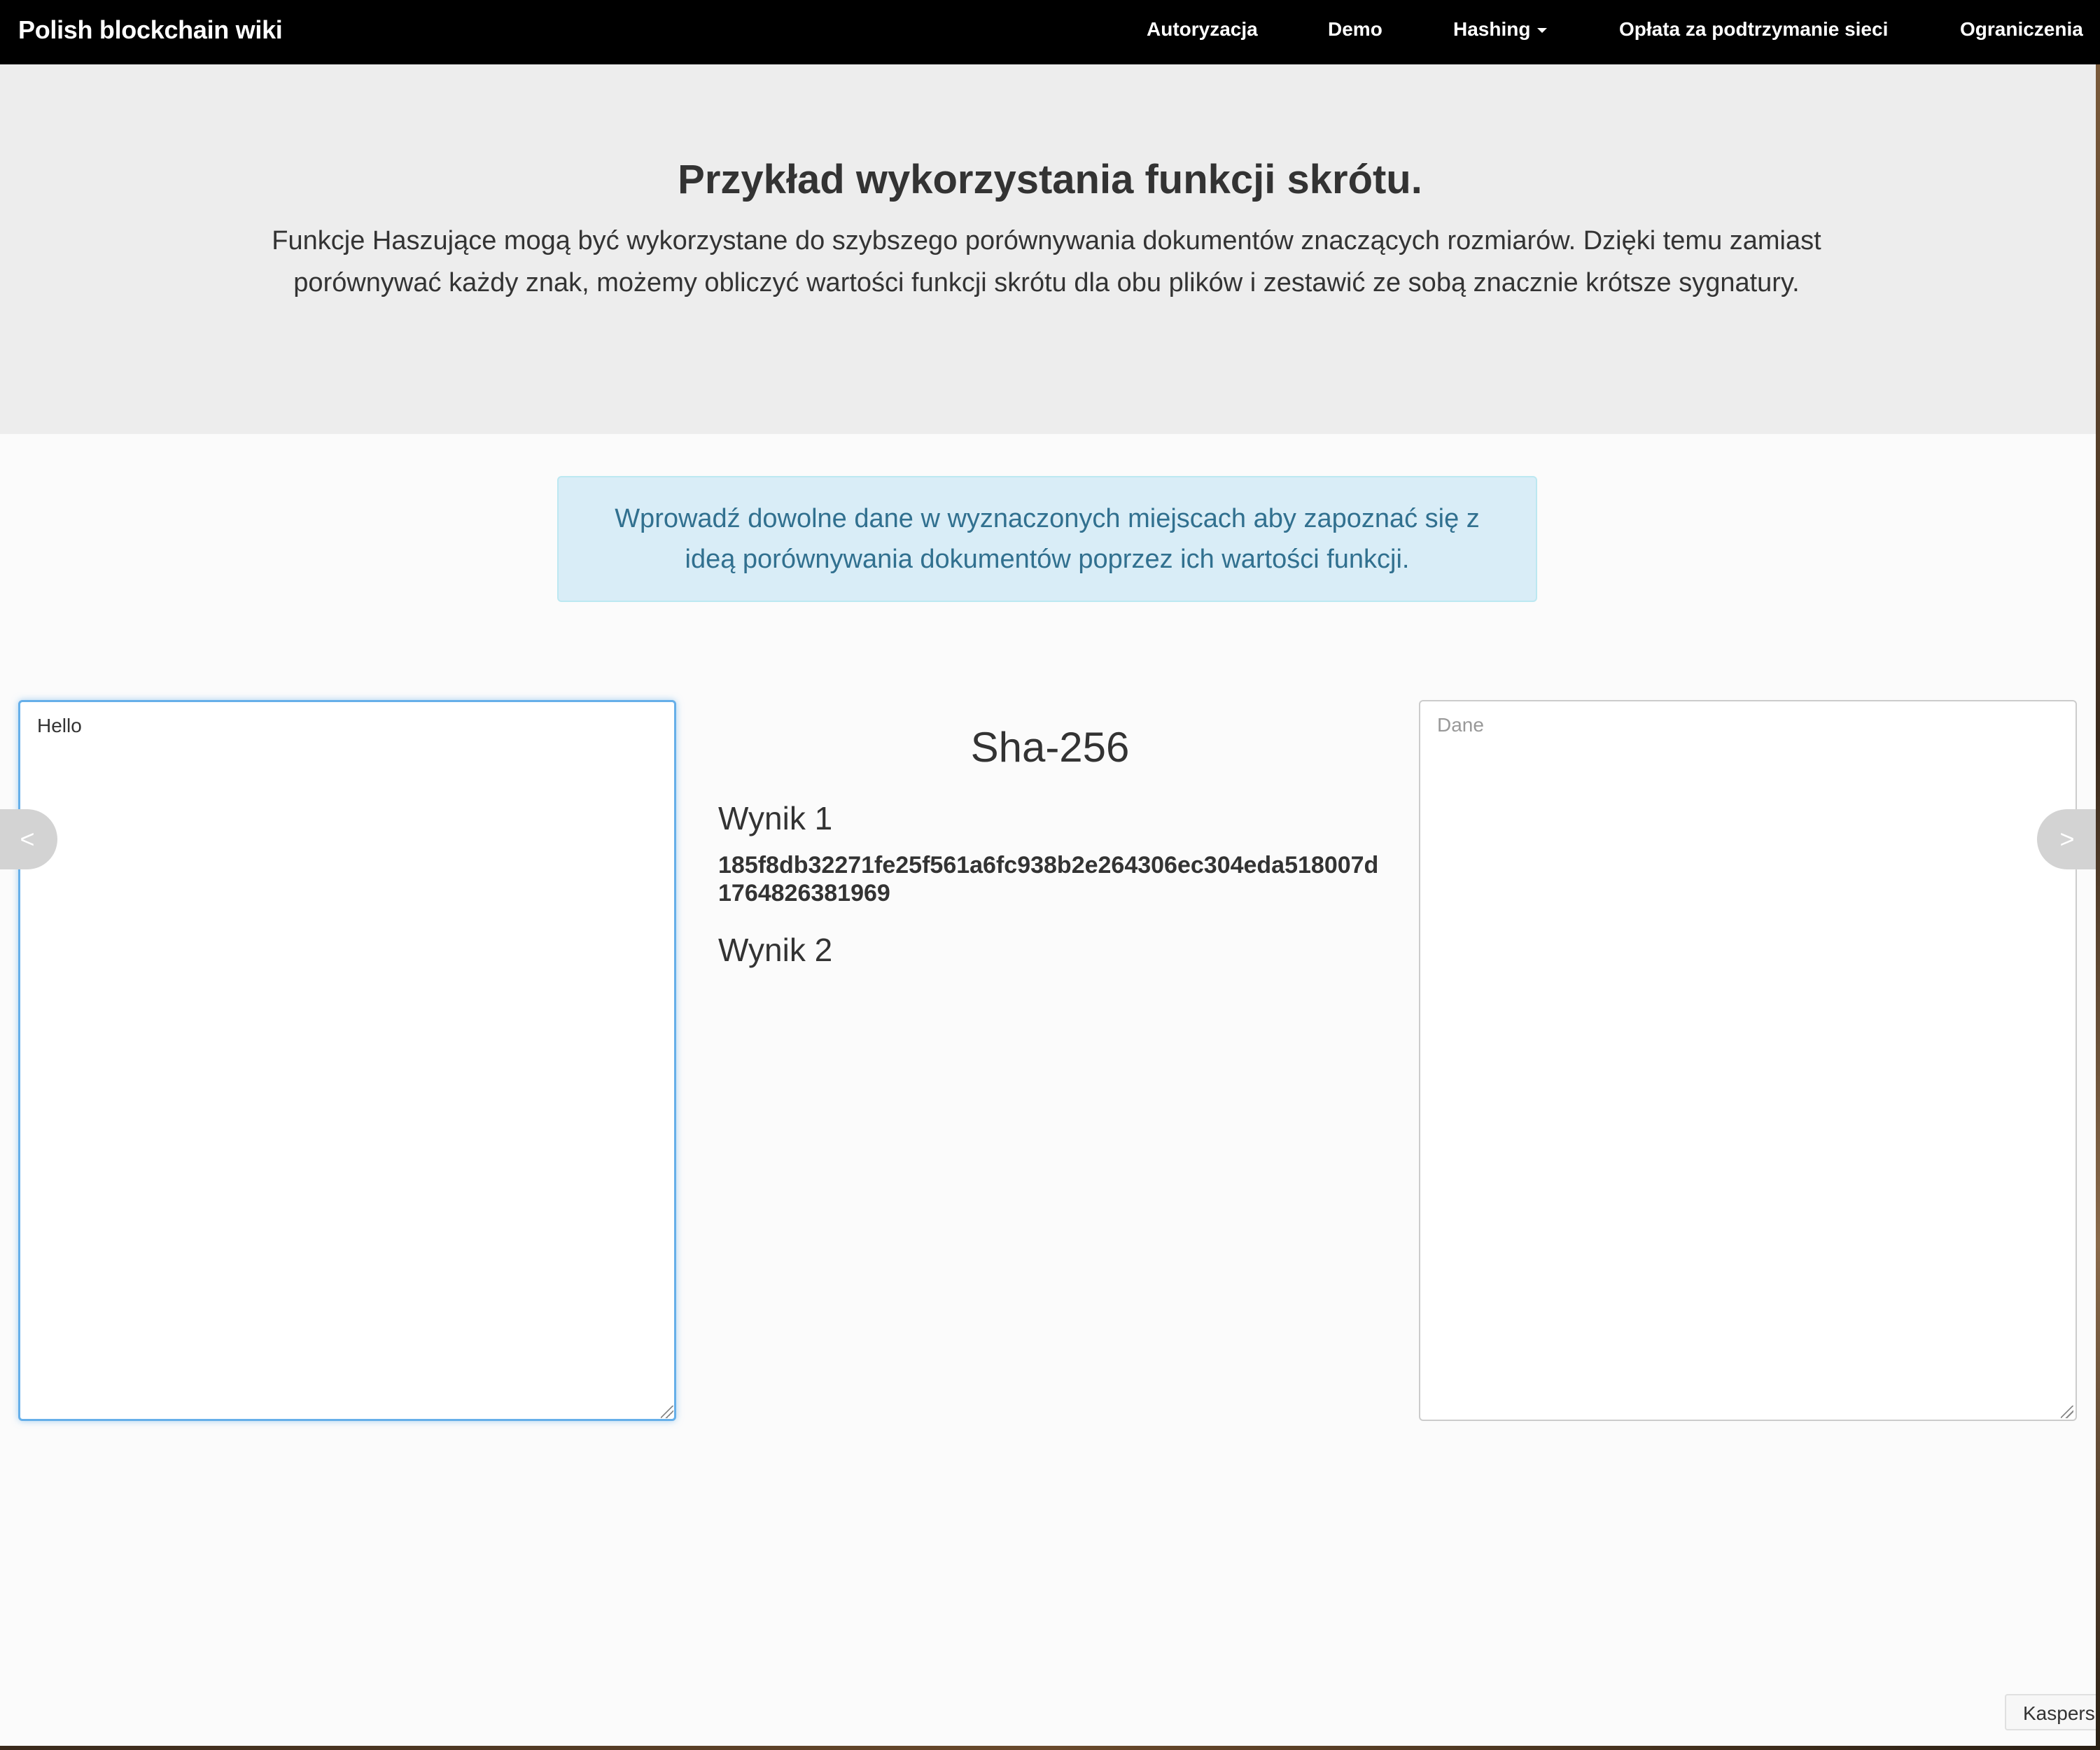 Image resolution: width=2100 pixels, height=1750 pixels. I want to click on nav-item-hashing-label: Hashing, so click(1492, 29).